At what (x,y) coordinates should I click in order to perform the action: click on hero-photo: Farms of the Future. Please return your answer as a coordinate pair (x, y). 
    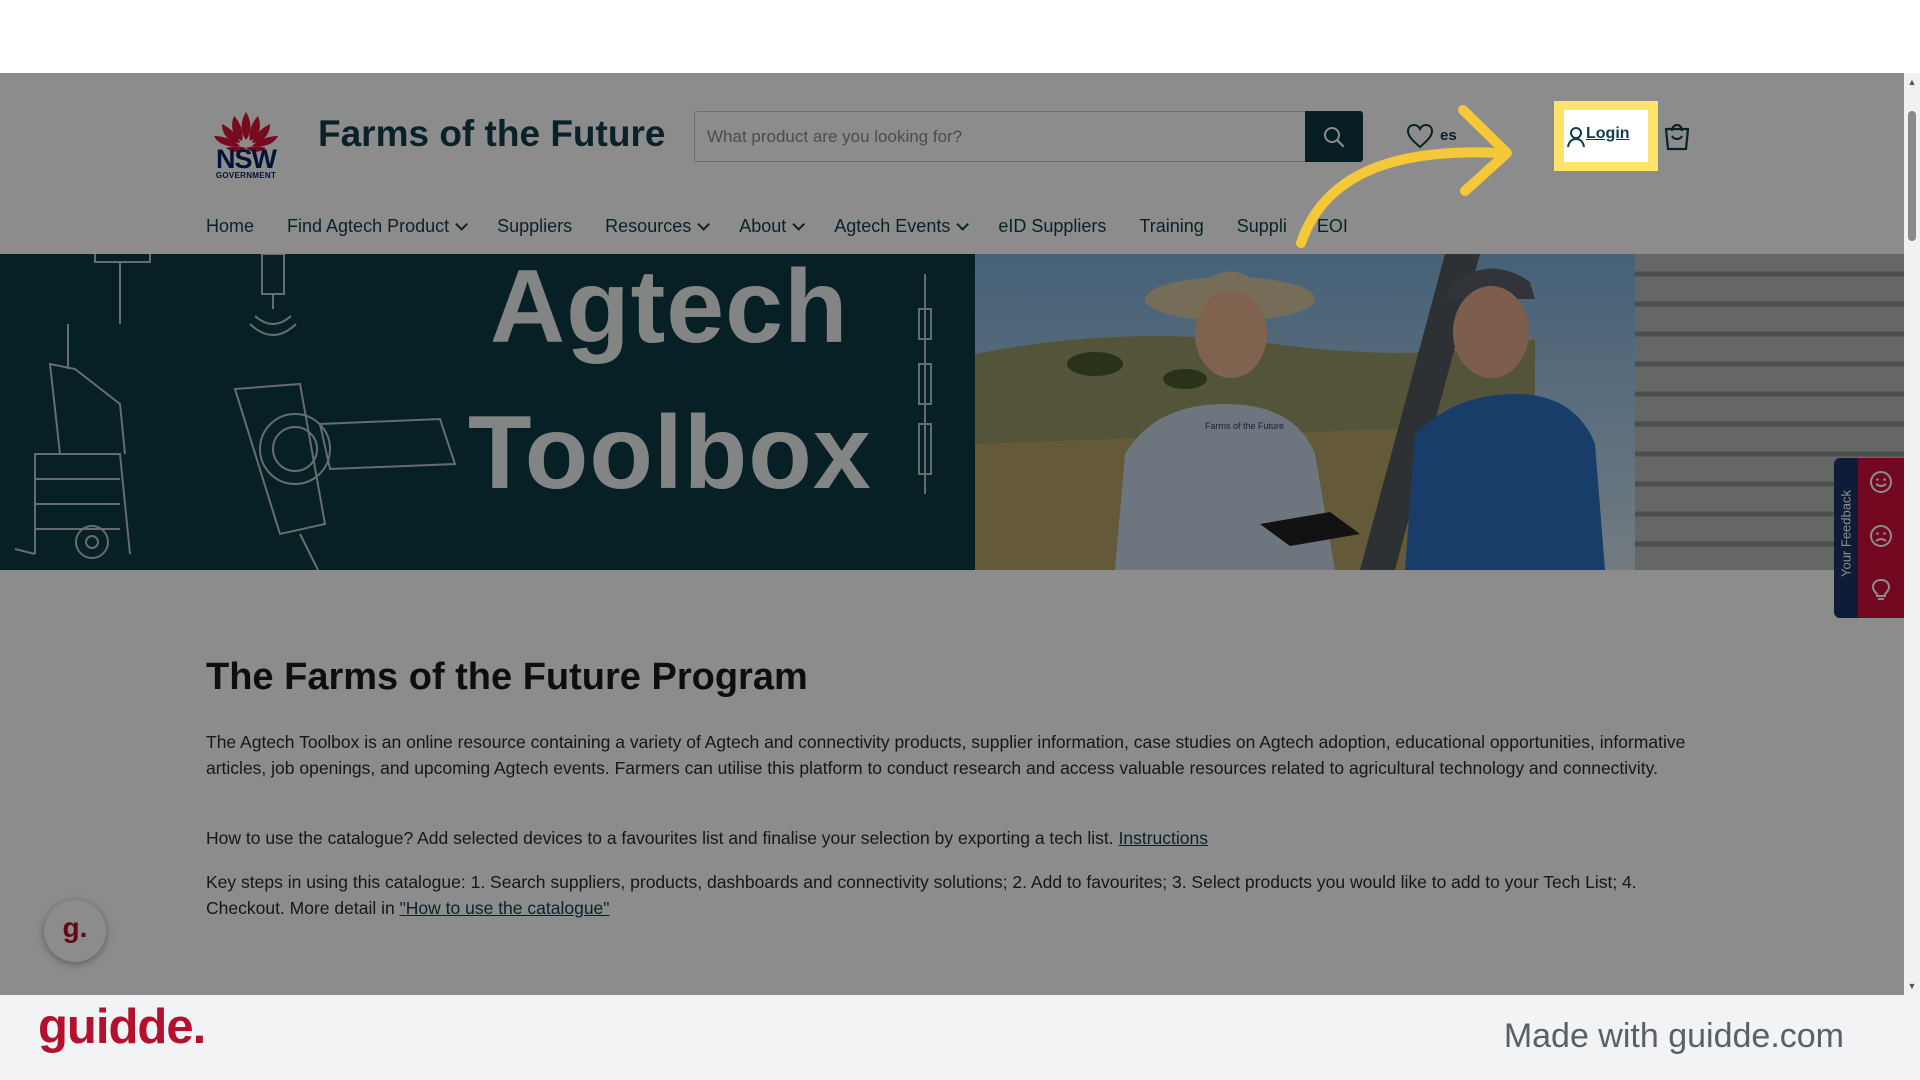
    Looking at the image, I should click on (1439, 412).